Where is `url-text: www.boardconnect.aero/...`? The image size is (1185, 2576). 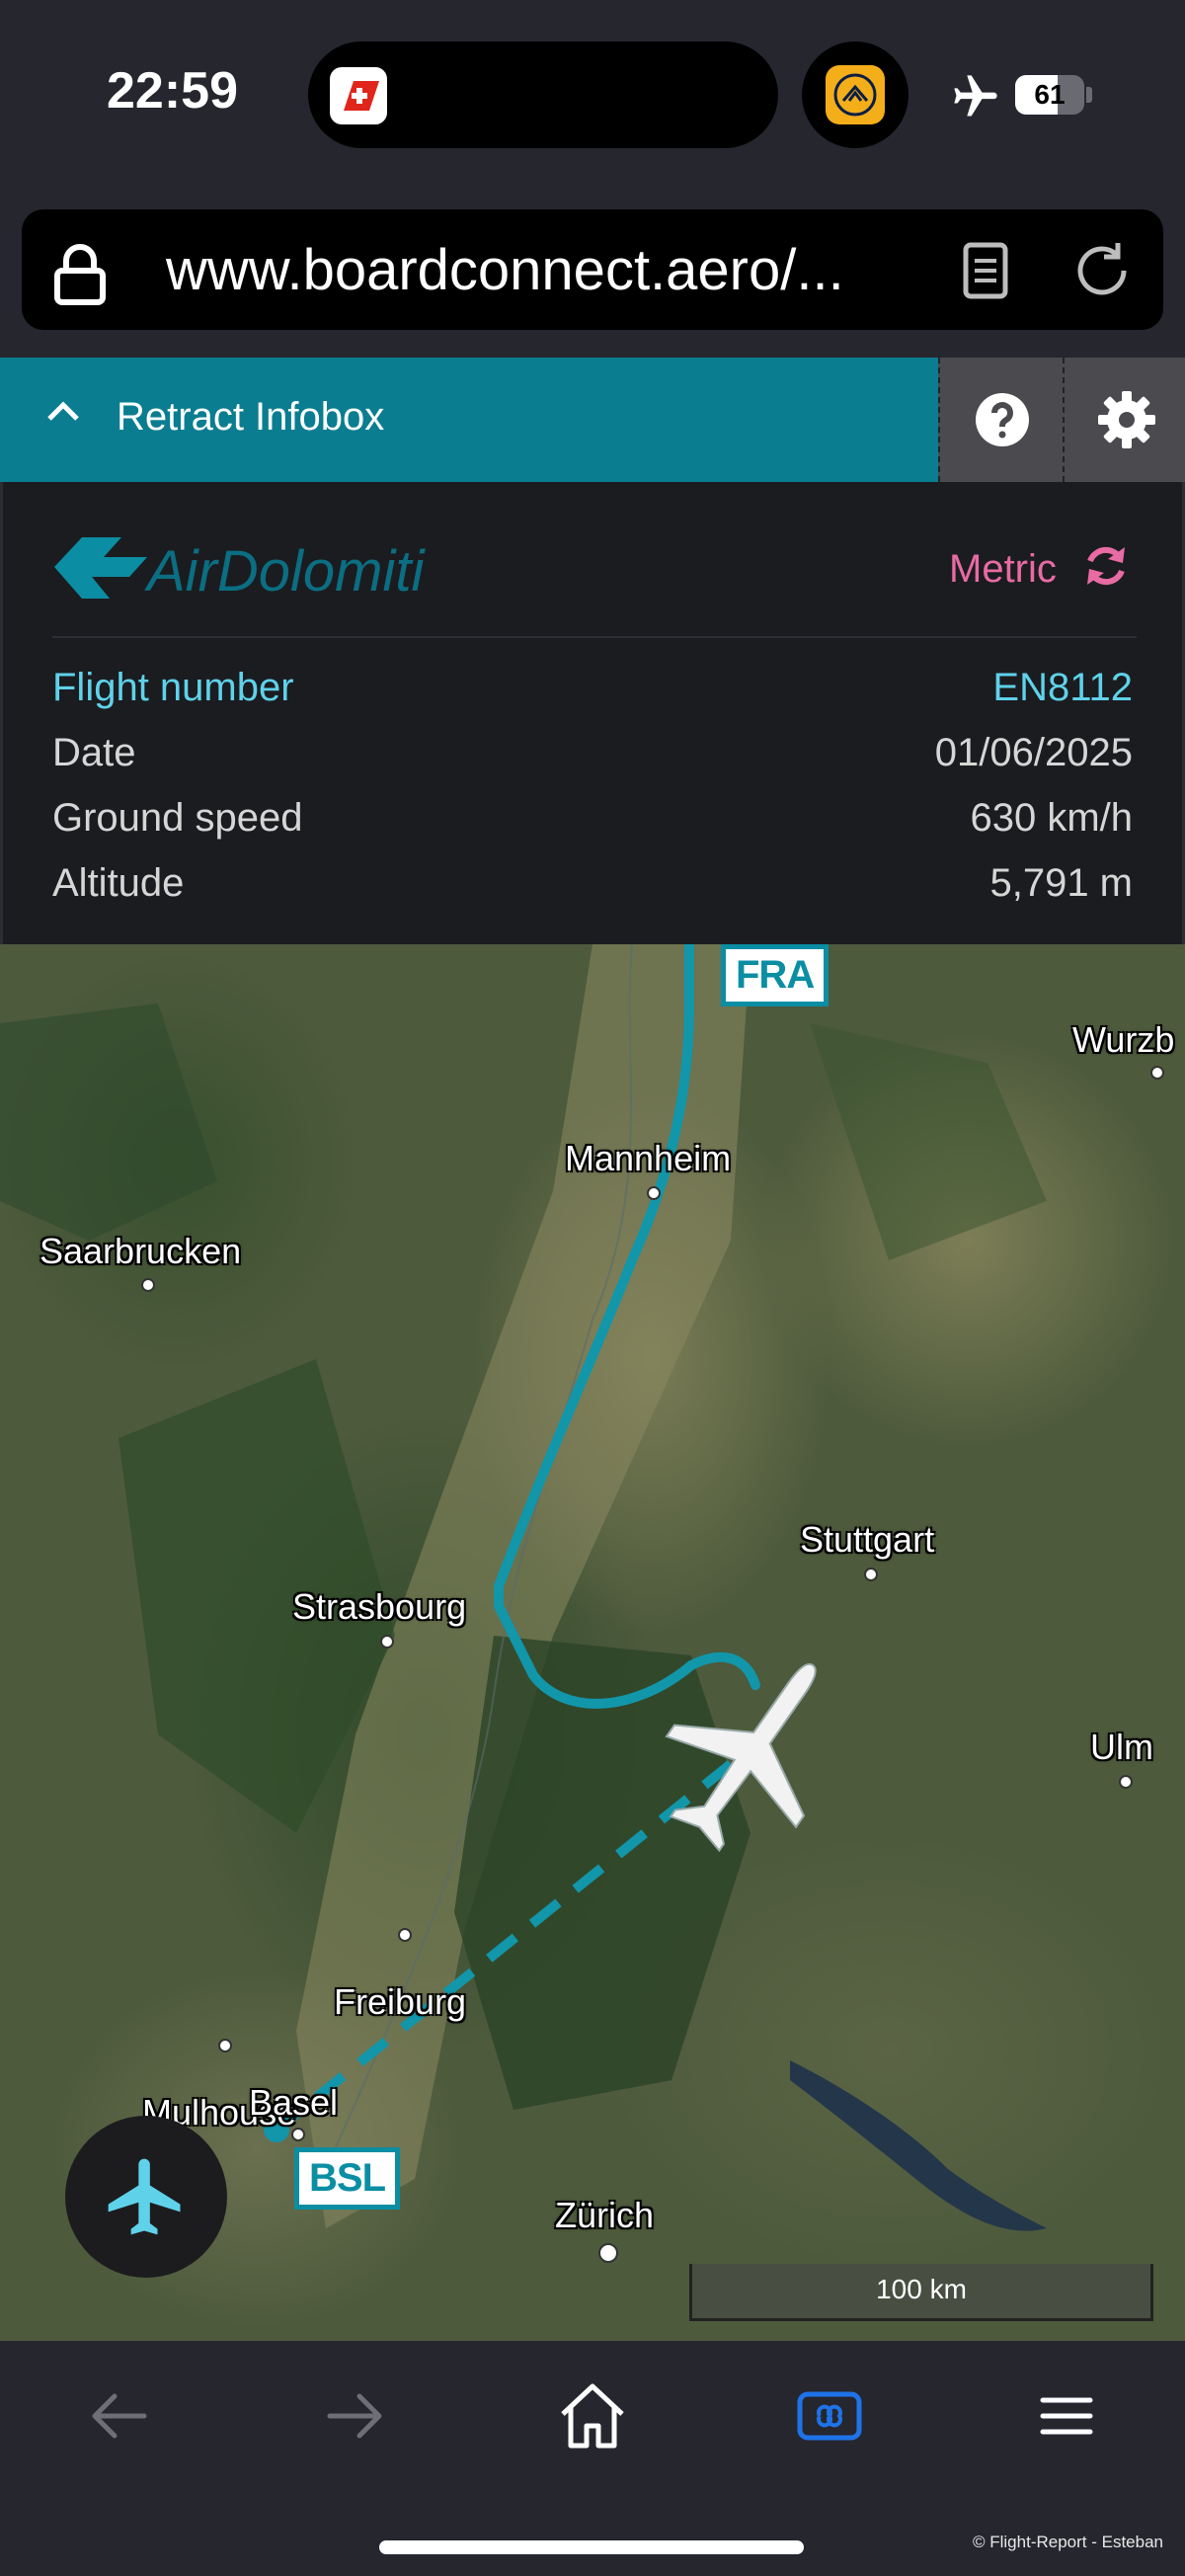
url-text: www.boardconnect.aero/... is located at coordinates (505, 270).